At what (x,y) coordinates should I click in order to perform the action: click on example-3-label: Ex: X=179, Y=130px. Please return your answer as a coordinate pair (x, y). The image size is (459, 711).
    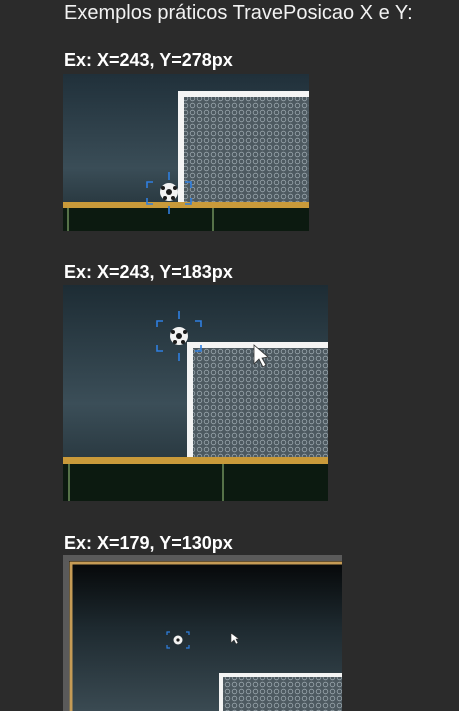
    Looking at the image, I should click on (148, 543).